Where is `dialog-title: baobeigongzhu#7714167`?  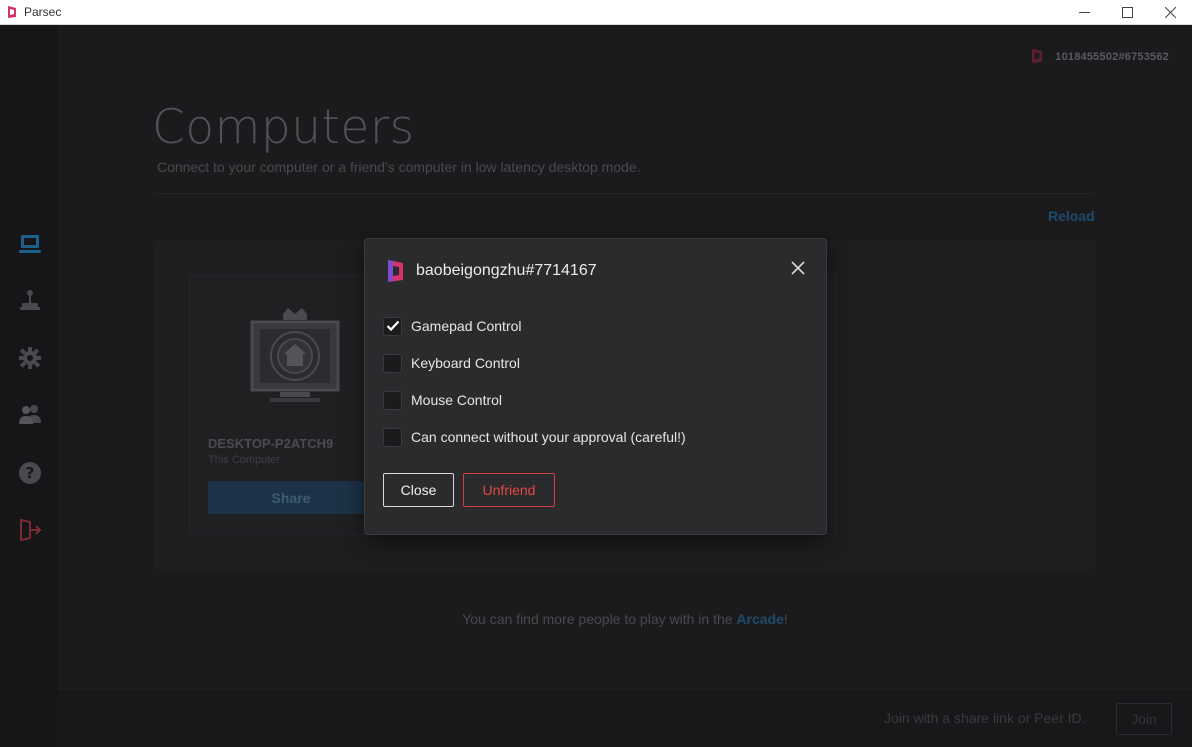
dialog-title: baobeigongzhu#7714167 is located at coordinates (506, 270).